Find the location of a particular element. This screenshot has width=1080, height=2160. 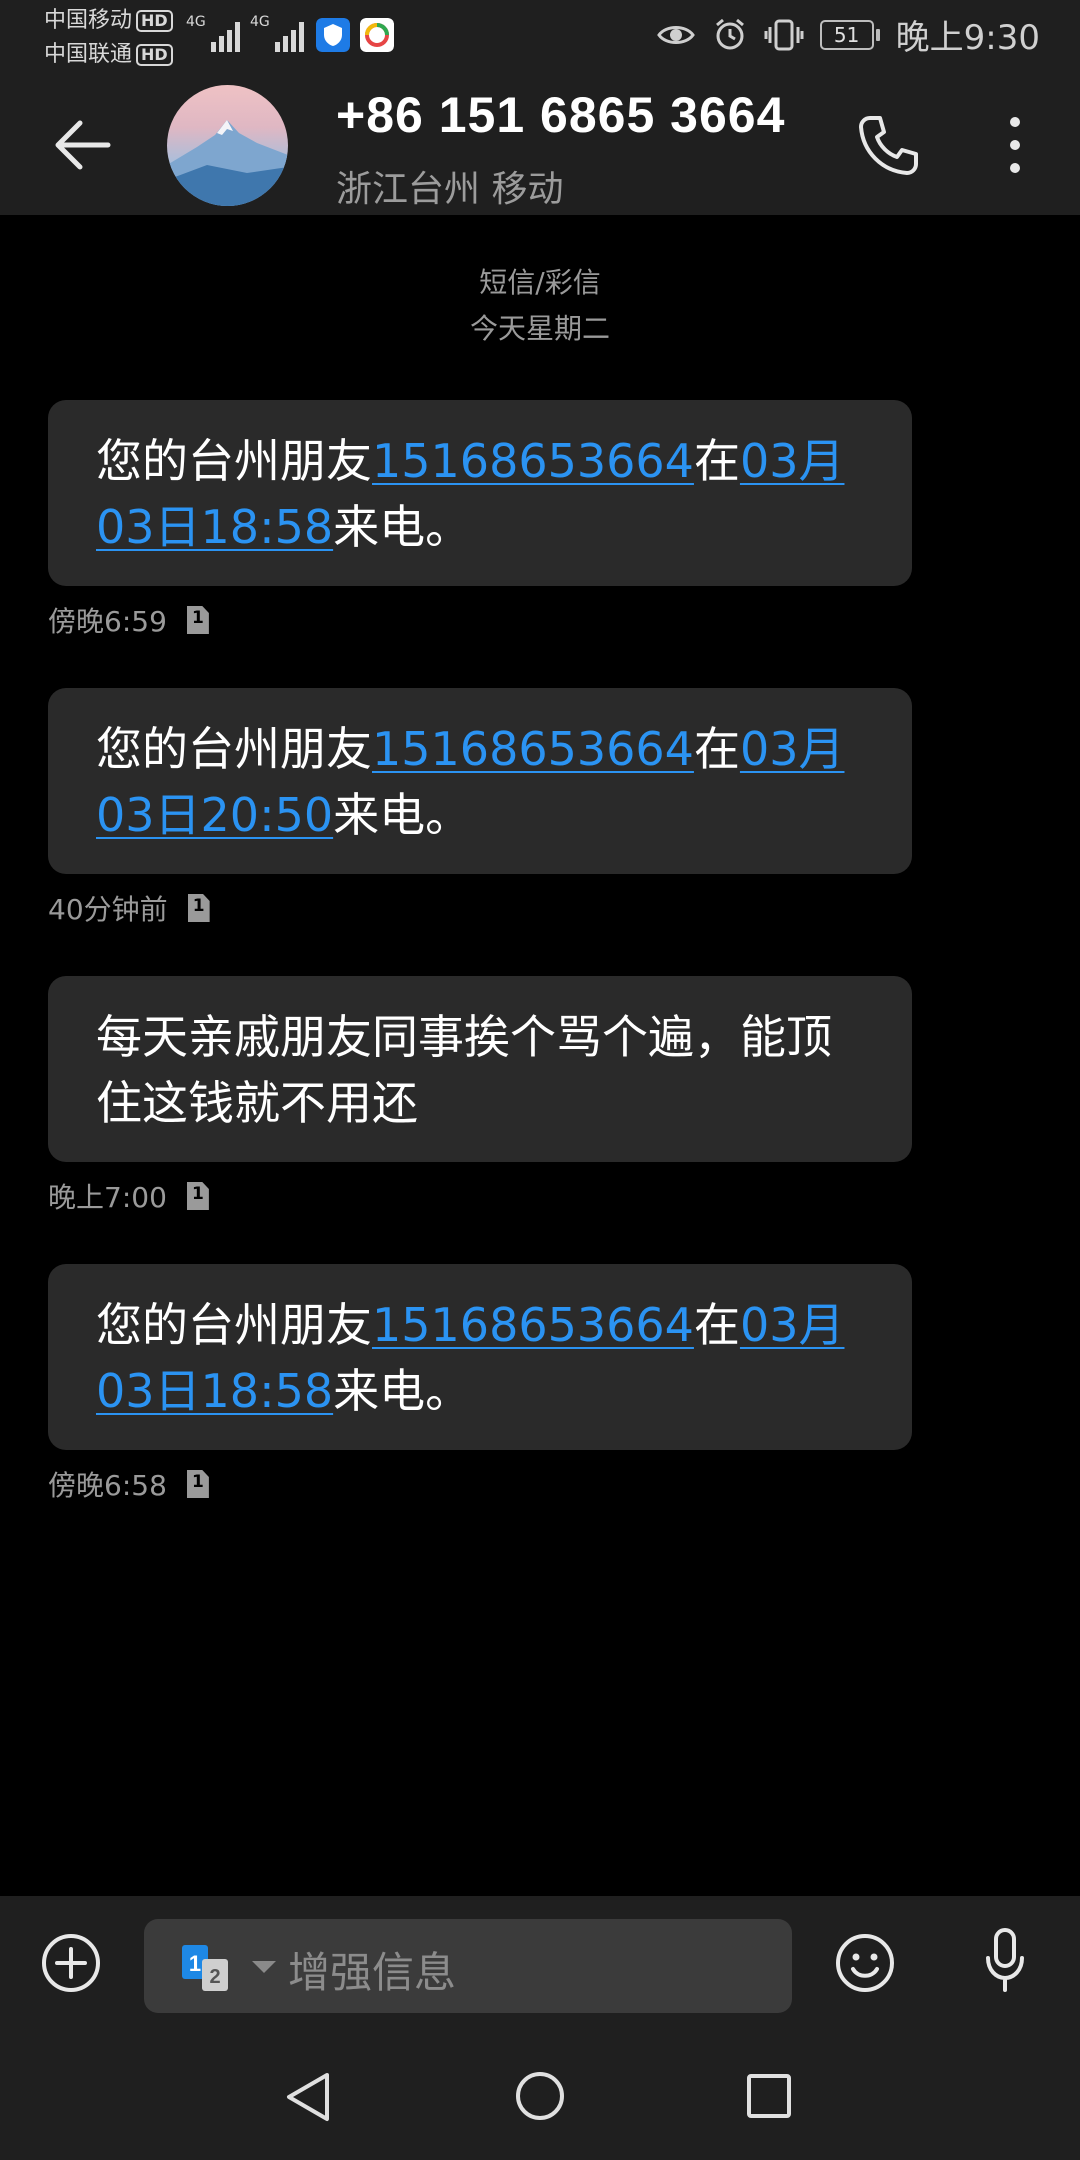

message-input: 1 2 增强信息 is located at coordinates (468, 1966).